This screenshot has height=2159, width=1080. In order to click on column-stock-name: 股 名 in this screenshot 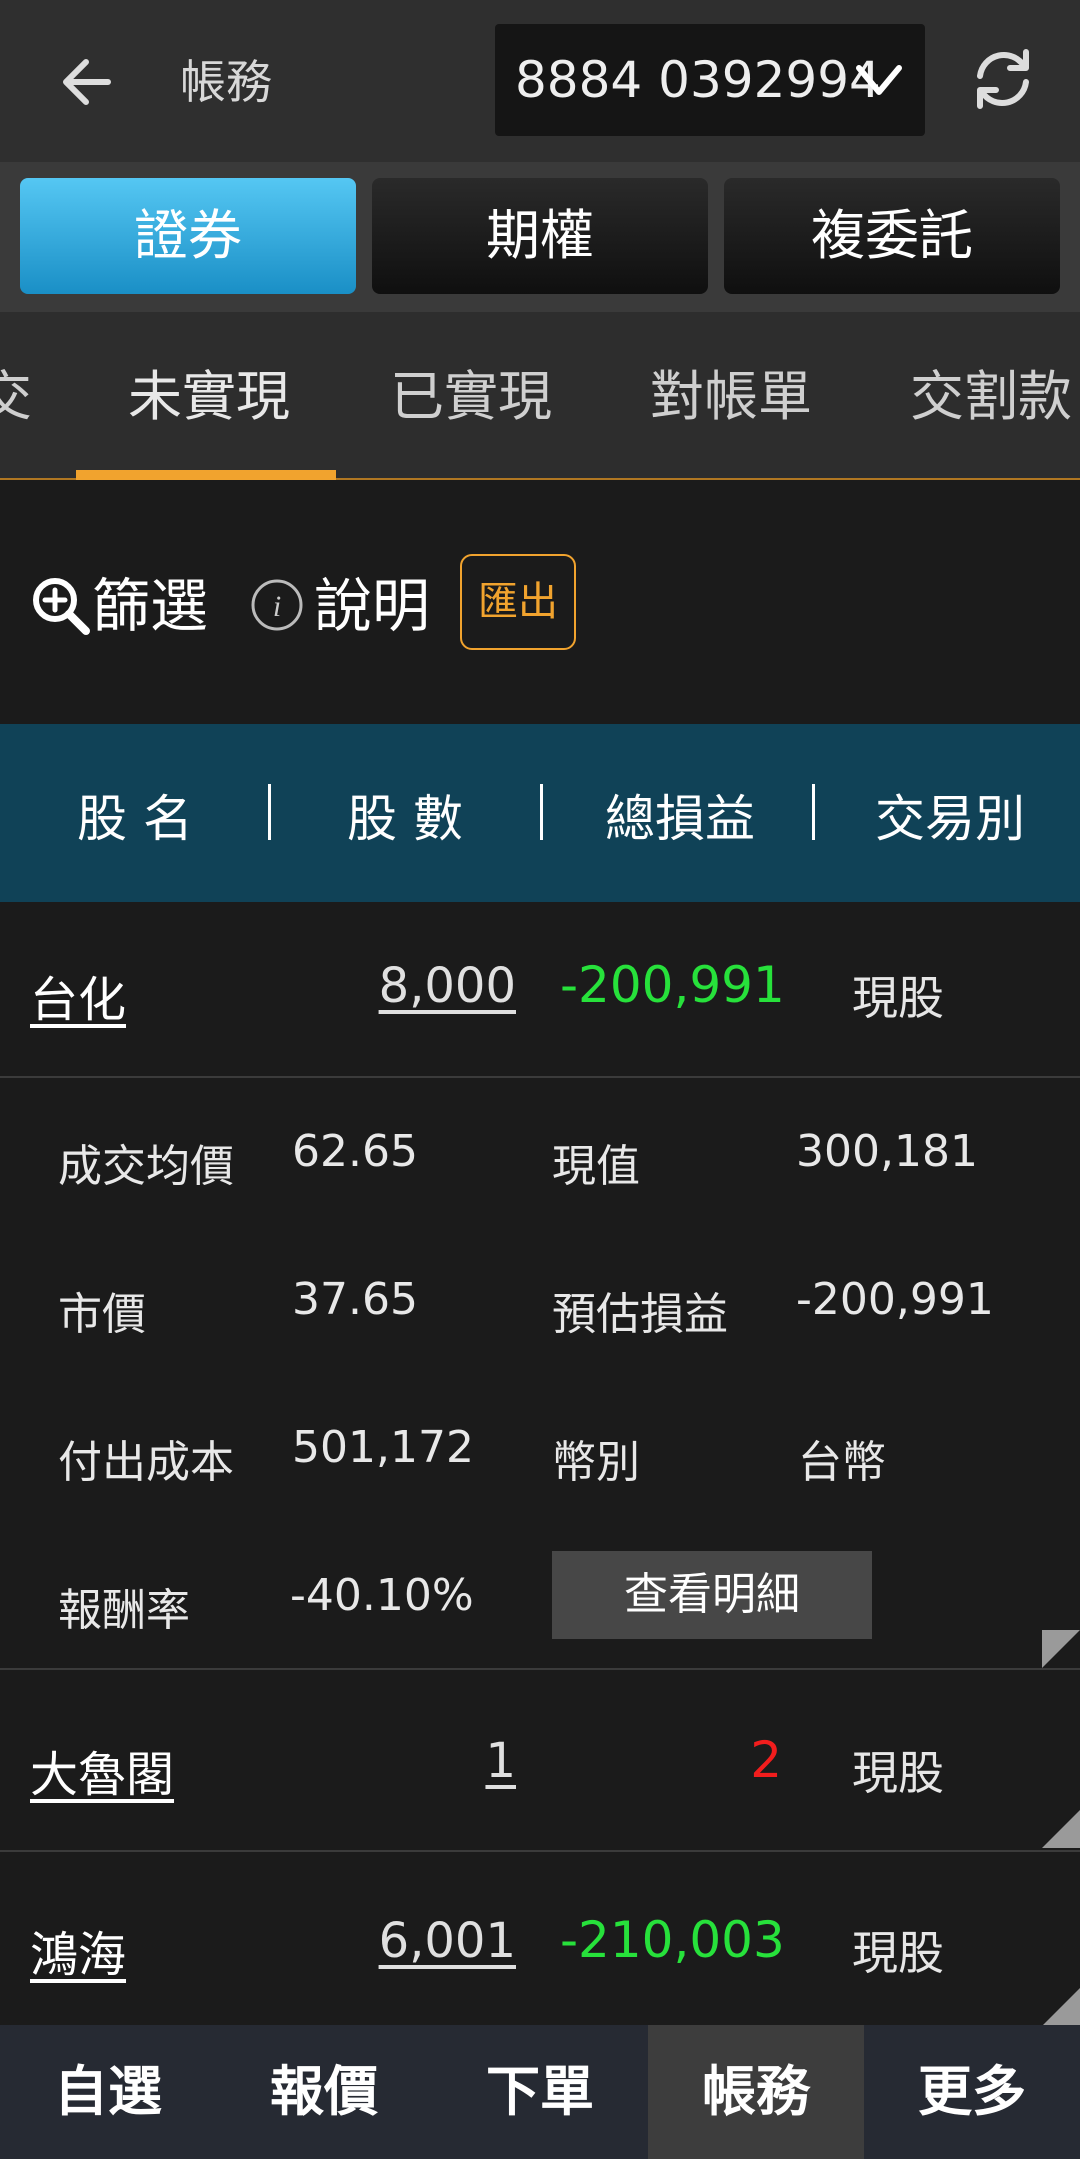, I will do `click(135, 819)`.